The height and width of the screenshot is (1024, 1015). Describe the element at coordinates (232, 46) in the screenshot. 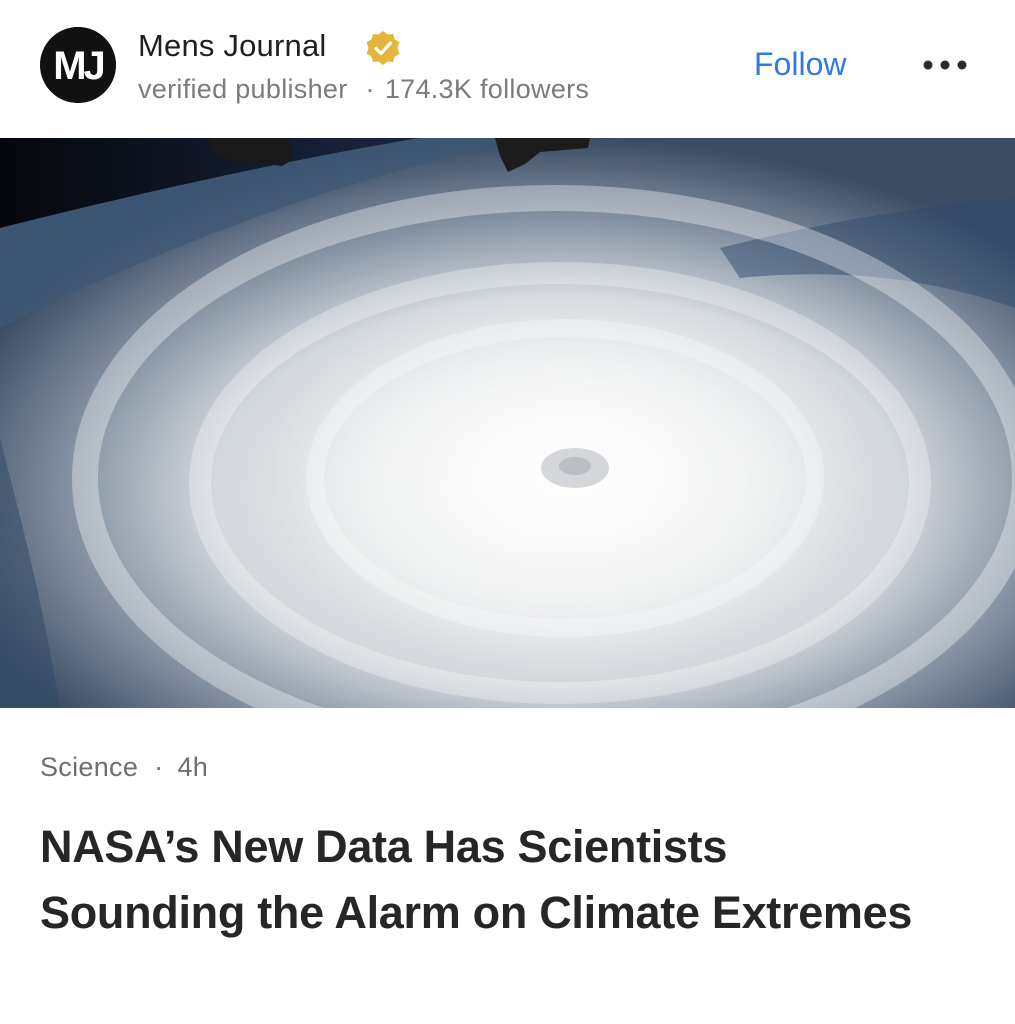

I see `publisher-name: Mens Journal` at that location.